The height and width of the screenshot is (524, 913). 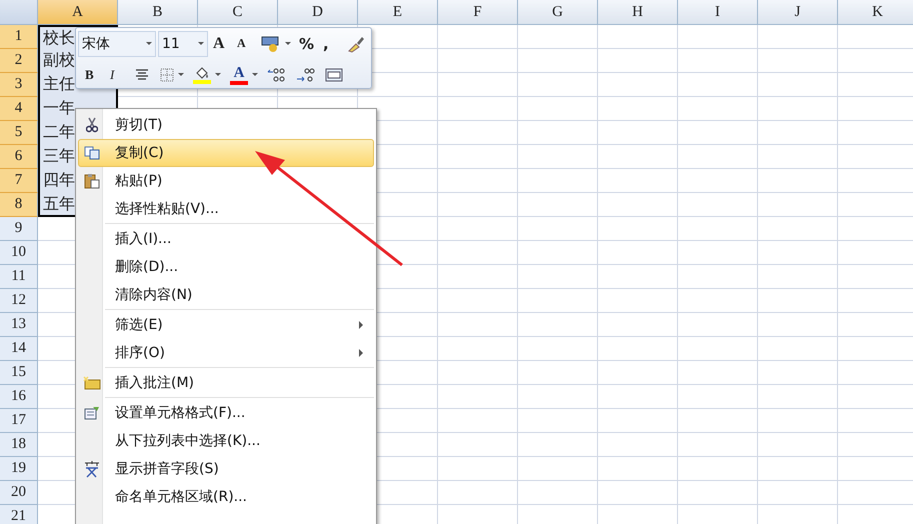 What do you see at coordinates (558, 12) in the screenshot?
I see `column-header: G` at bounding box center [558, 12].